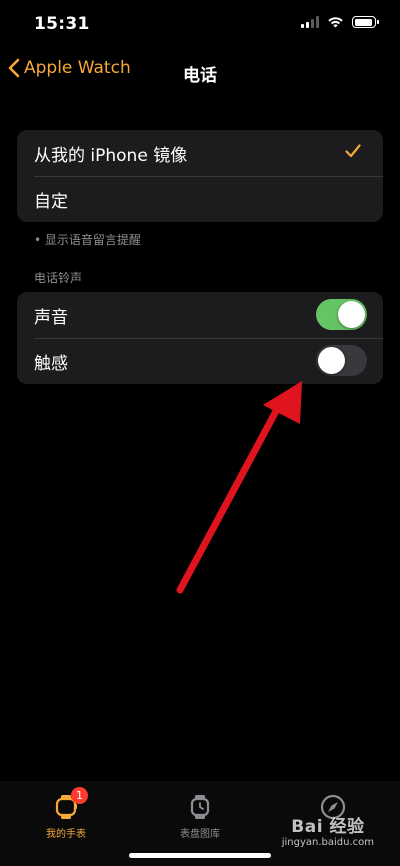 The image size is (400, 866). I want to click on row-haptics: 触感, so click(200, 361).